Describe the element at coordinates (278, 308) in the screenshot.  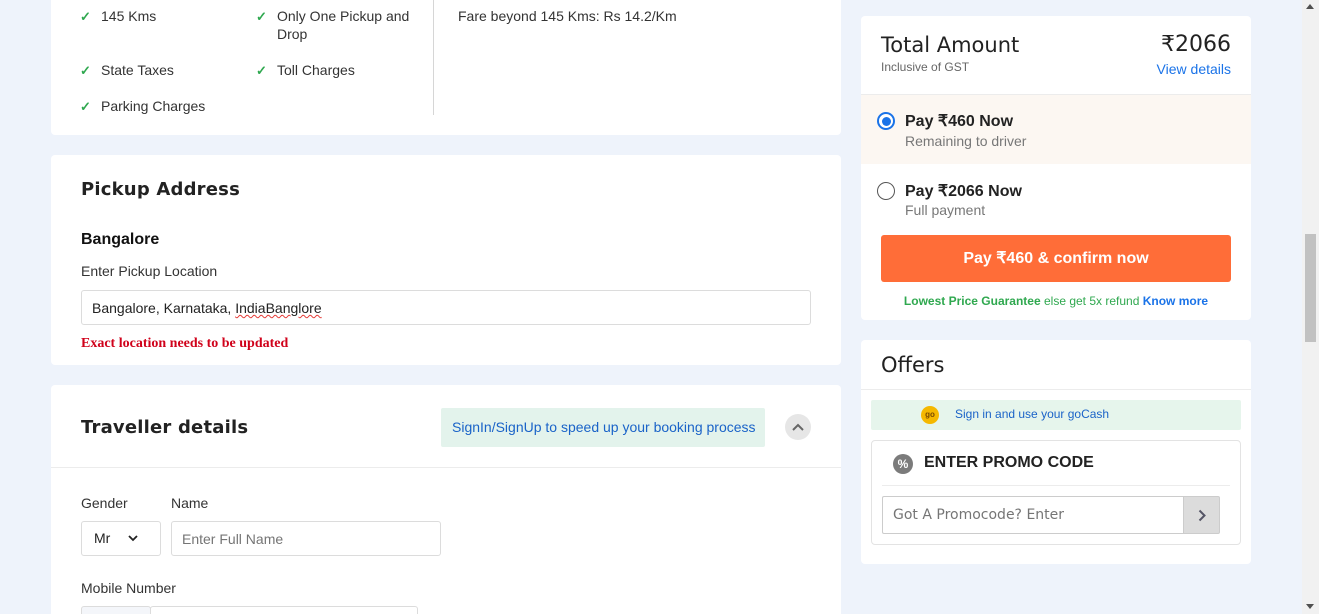
I see `pickup-location-misspelled: IndiaBanglore` at that location.